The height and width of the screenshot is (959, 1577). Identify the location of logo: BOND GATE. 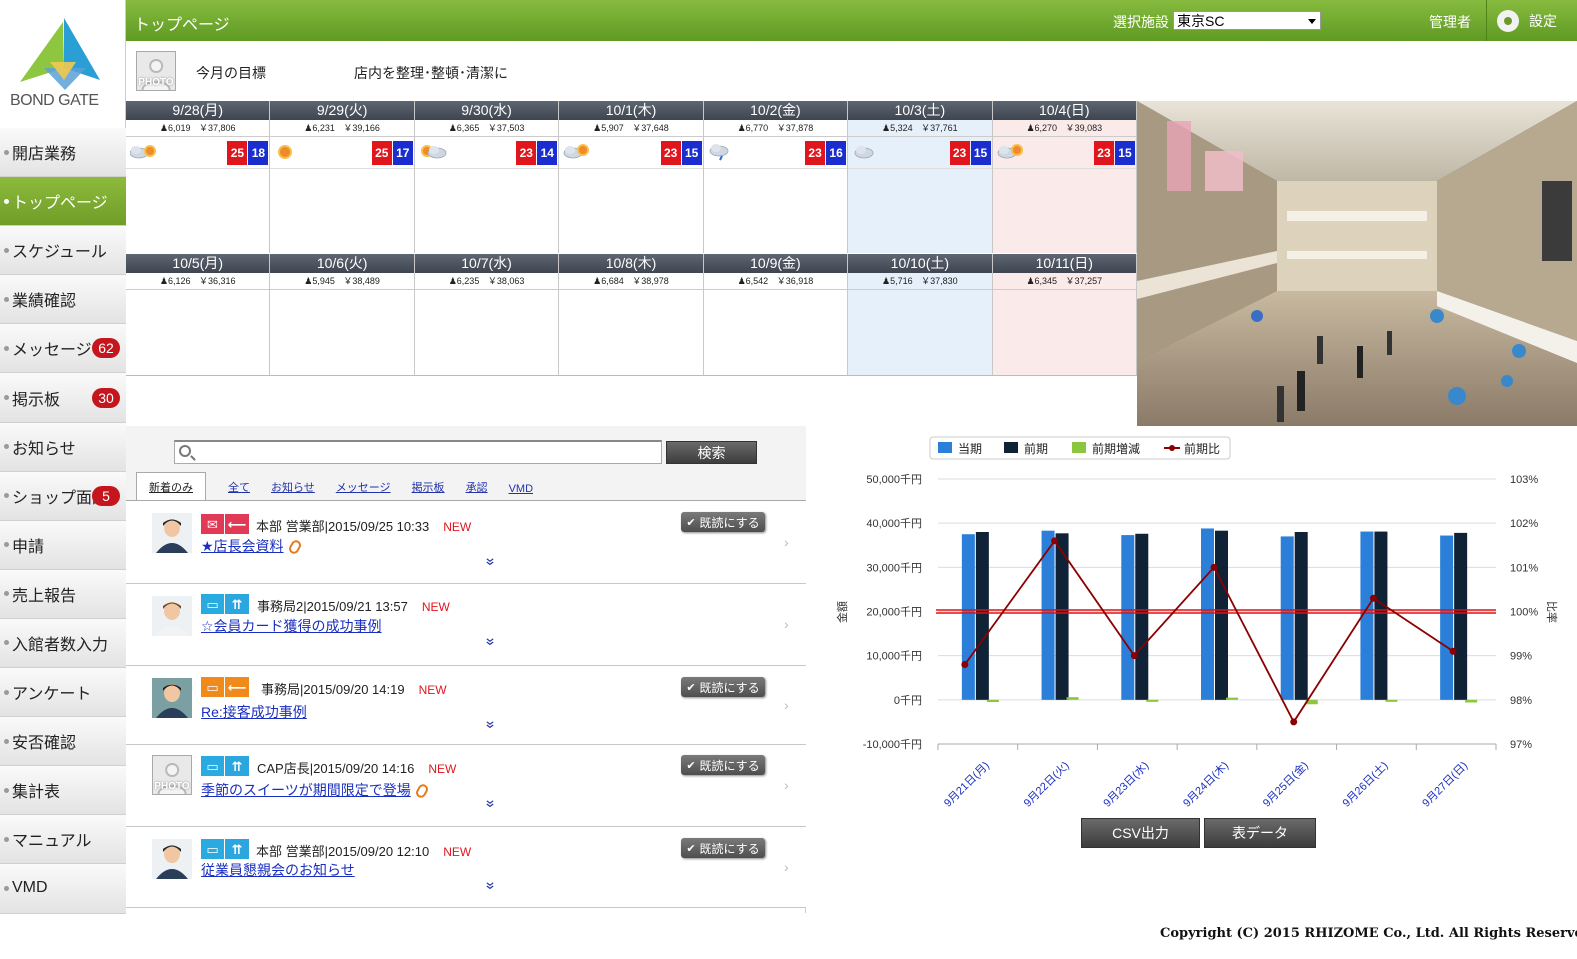
(62, 64).